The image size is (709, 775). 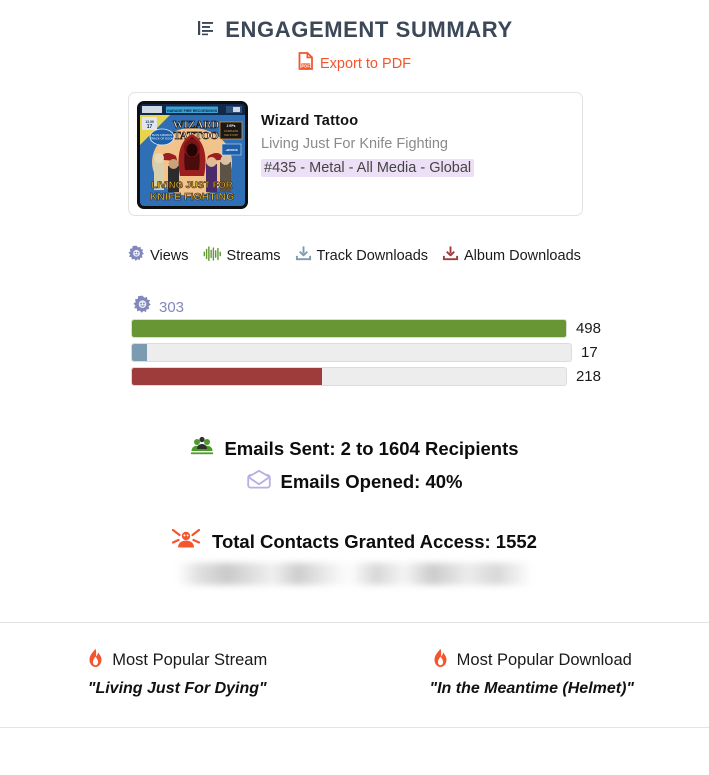 I want to click on emails-sent-row: Emails Sent: 2 to 1604 Recipients, so click(x=354, y=448).